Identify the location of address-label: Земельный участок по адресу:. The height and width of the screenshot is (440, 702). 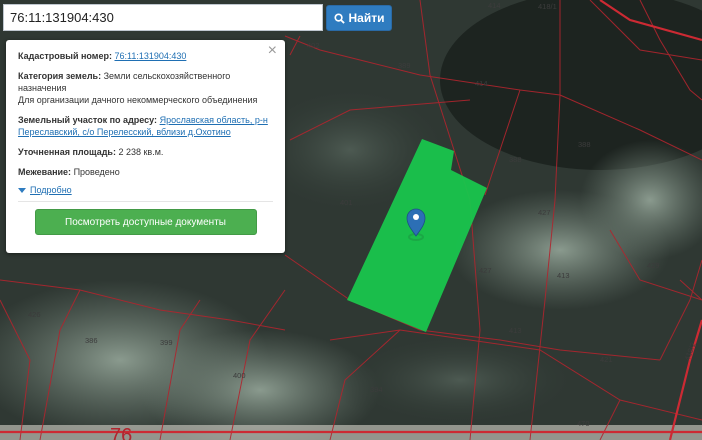
(88, 120).